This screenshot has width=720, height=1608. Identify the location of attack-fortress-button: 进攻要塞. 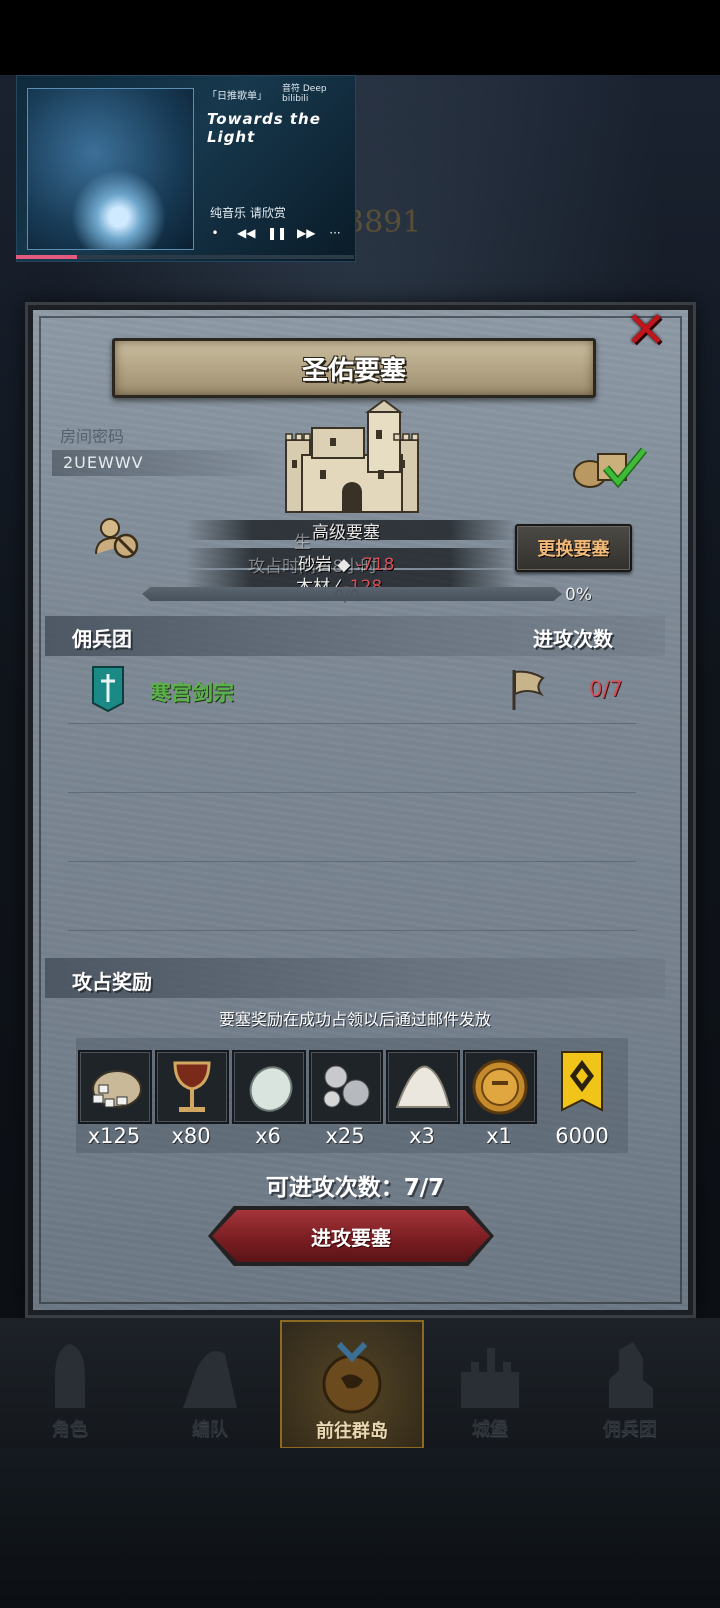
(351, 1236).